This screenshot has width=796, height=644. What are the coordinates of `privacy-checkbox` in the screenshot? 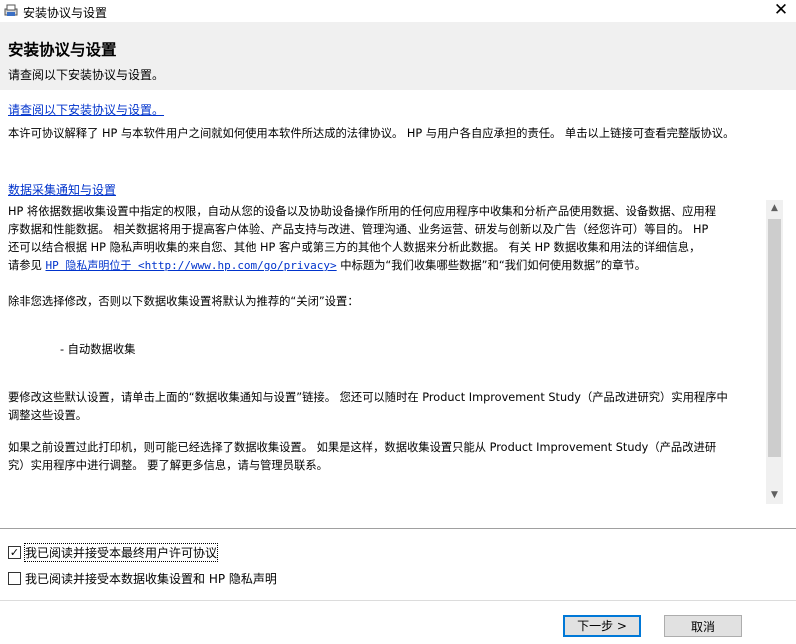 It's located at (14, 578).